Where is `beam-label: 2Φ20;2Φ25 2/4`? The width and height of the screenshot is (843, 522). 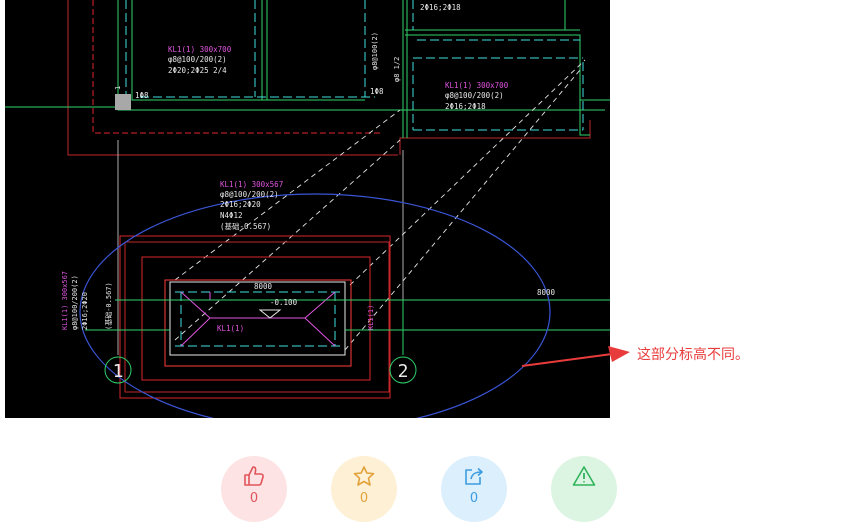
beam-label: 2Φ20;2Φ25 2/4 is located at coordinates (197, 70).